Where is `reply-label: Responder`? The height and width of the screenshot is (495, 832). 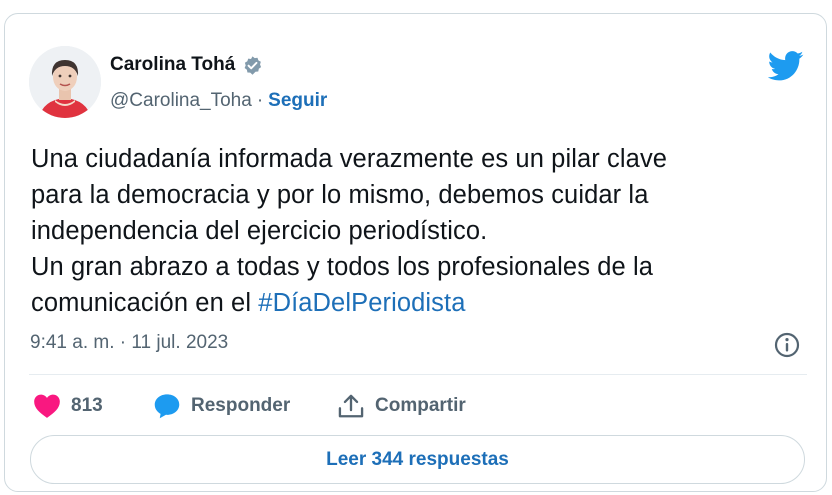 reply-label: Responder is located at coordinates (241, 405).